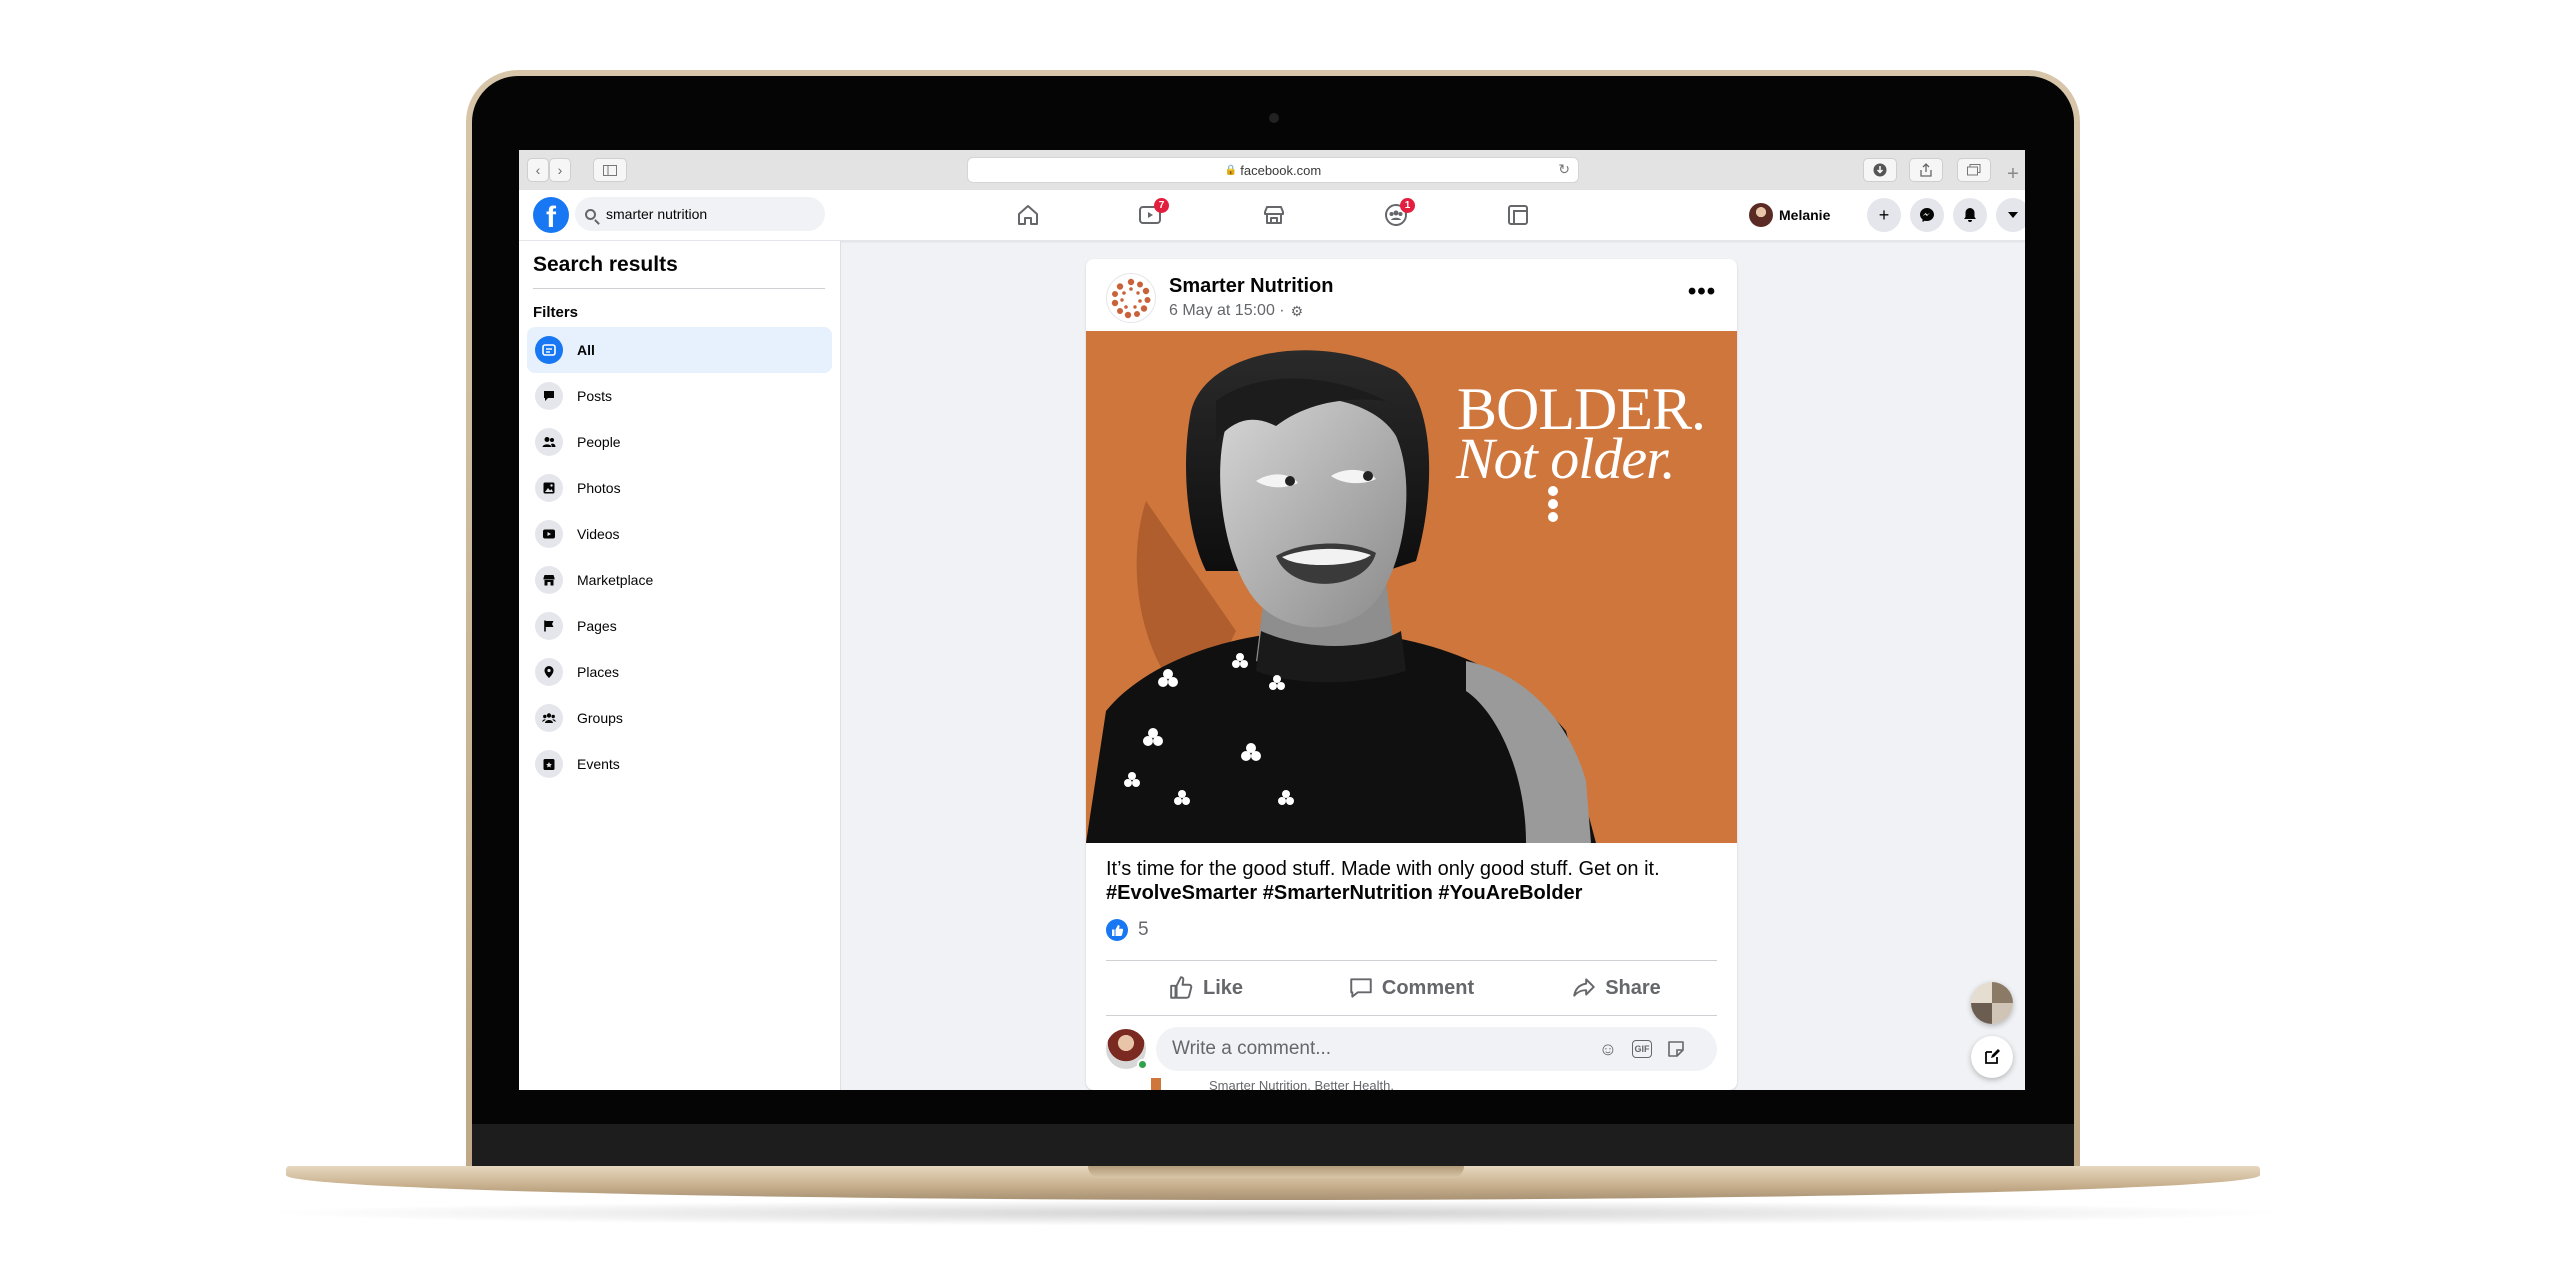 This screenshot has width=2550, height=1286. I want to click on post-image: BOLDER. Not older., so click(1411, 587).